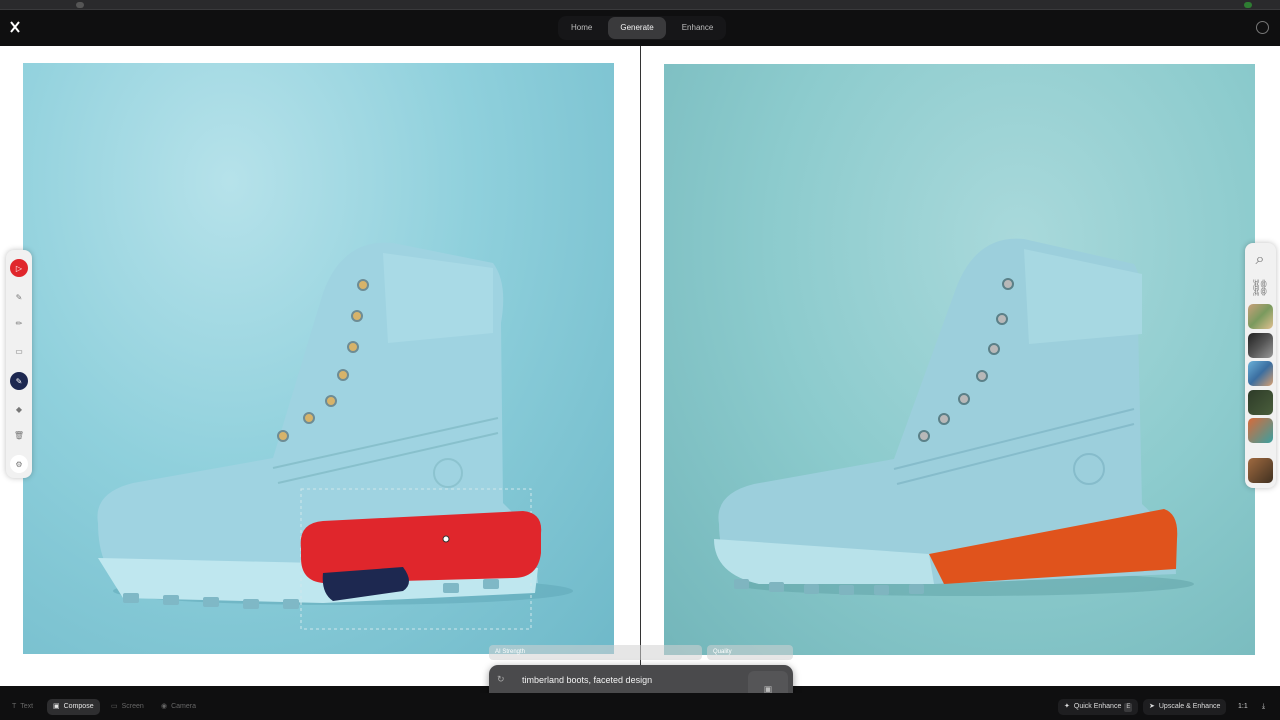  Describe the element at coordinates (637, 28) in the screenshot. I see `tab-generate: Generate` at that location.